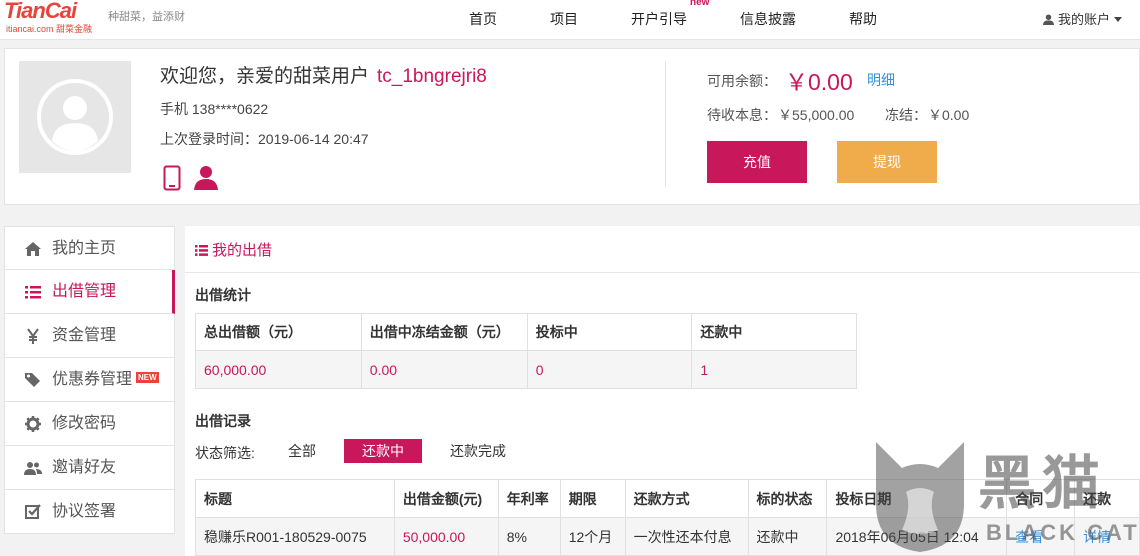  What do you see at coordinates (787, 498) in the screenshot?
I see `records-header: 标的状态` at bounding box center [787, 498].